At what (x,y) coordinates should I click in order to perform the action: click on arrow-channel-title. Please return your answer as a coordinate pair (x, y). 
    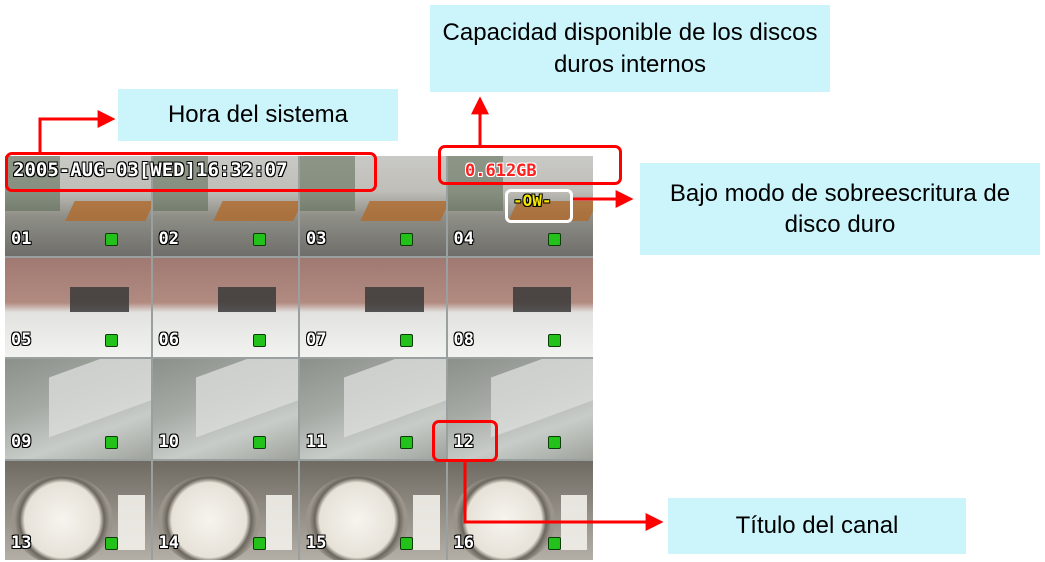
    Looking at the image, I should click on (563, 496).